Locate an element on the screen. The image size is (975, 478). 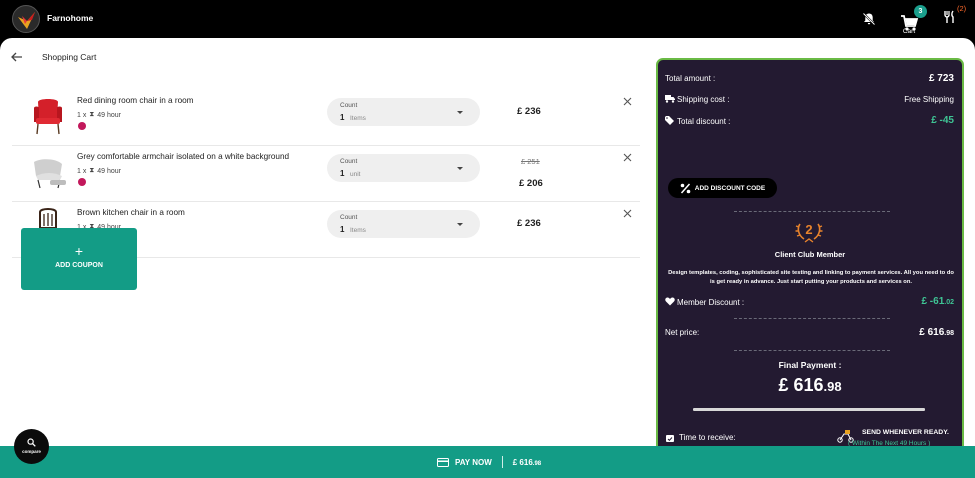
final-payment-label: Final Payment : is located at coordinates (810, 365).